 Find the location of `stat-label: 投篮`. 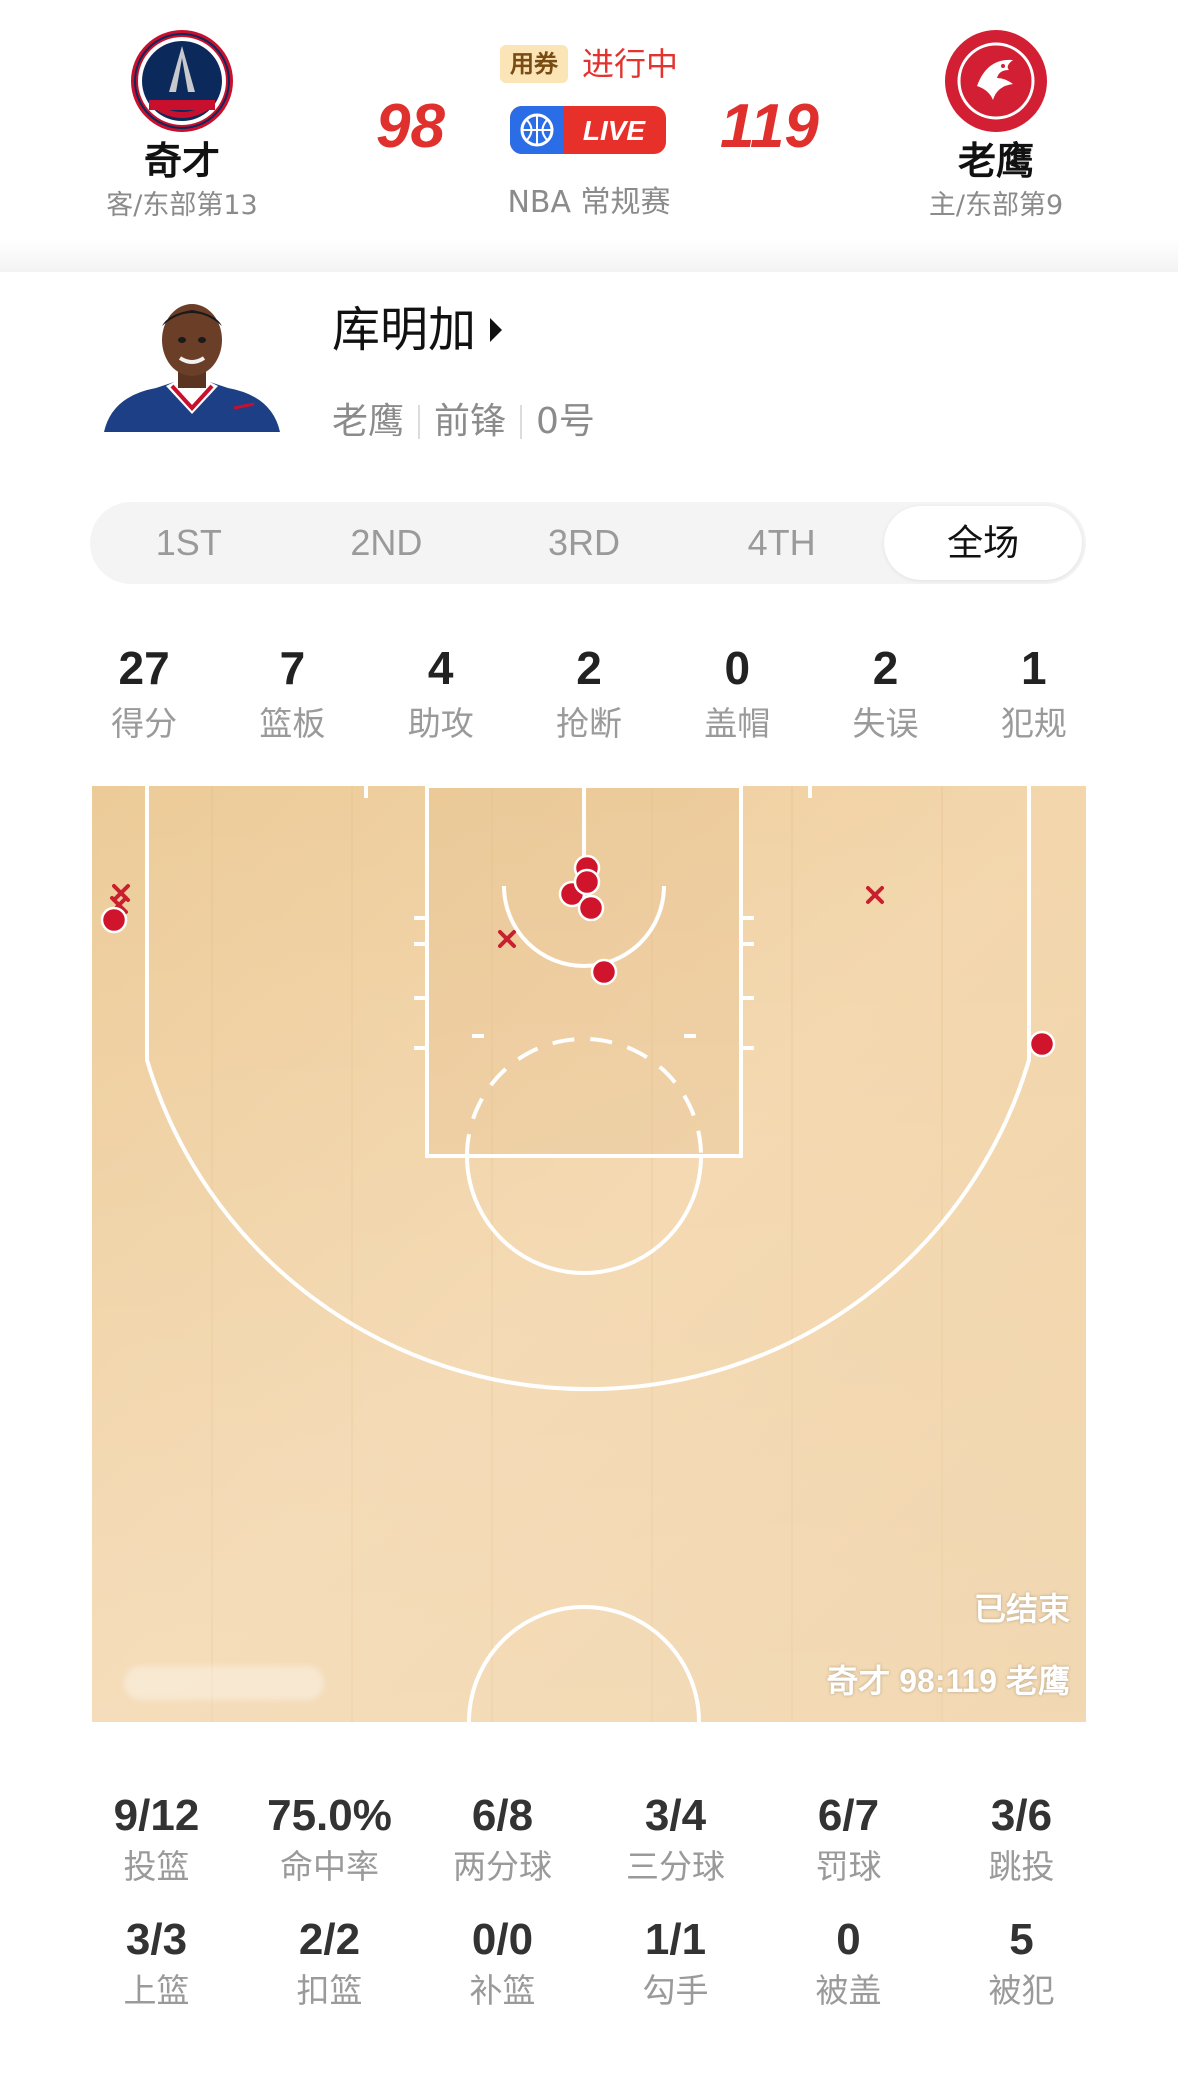

stat-label: 投篮 is located at coordinates (156, 1866).